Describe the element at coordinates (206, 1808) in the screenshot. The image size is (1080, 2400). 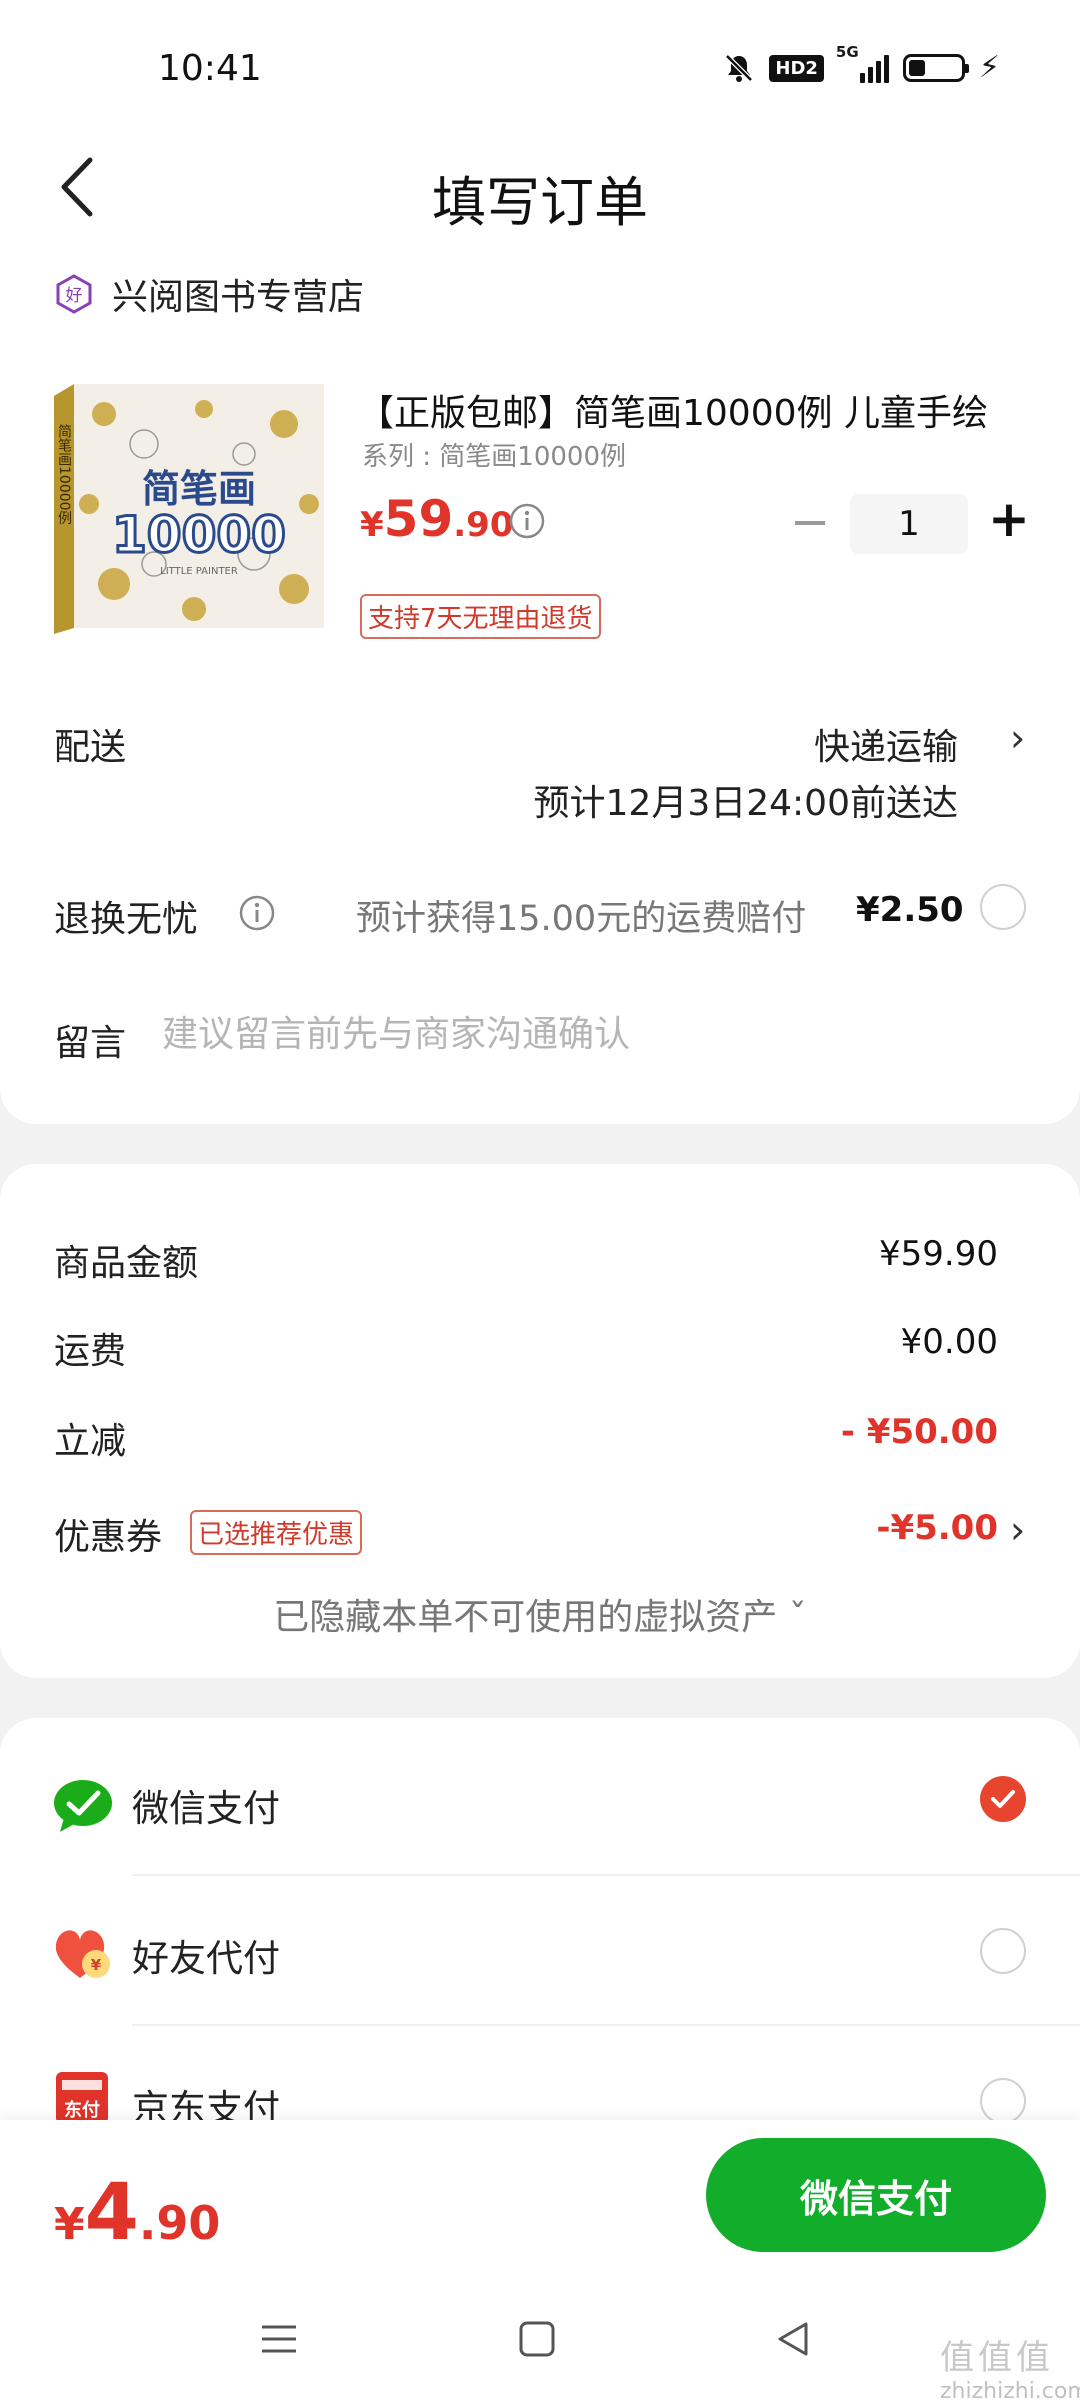
I see `payment-option-label: 微信支付` at that location.